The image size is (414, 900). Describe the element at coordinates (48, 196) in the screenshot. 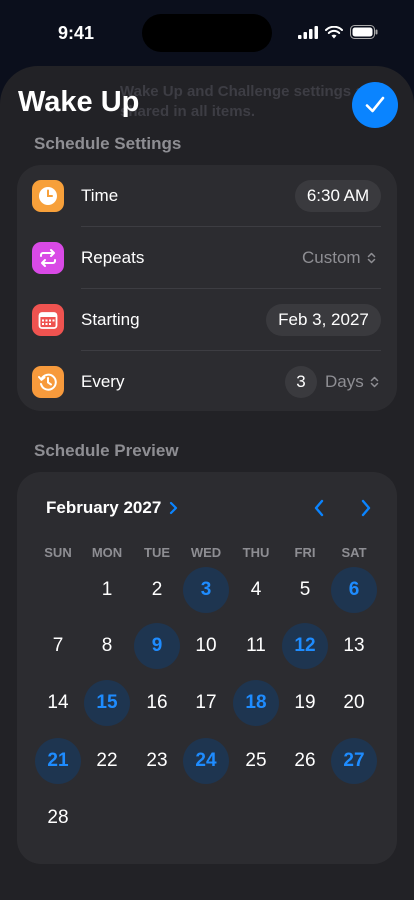

I see `clock-icon` at that location.